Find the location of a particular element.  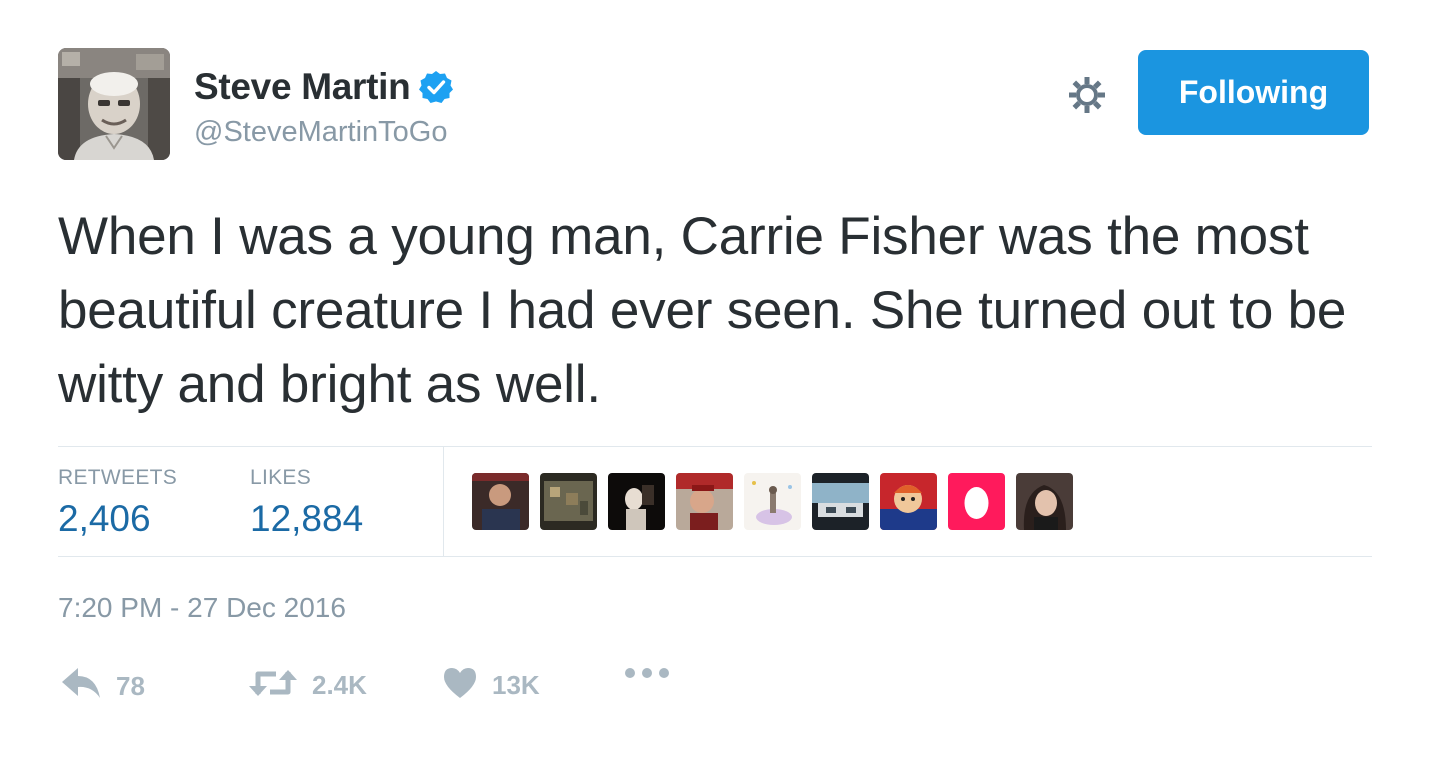

reply-count: 78 is located at coordinates (130, 686).